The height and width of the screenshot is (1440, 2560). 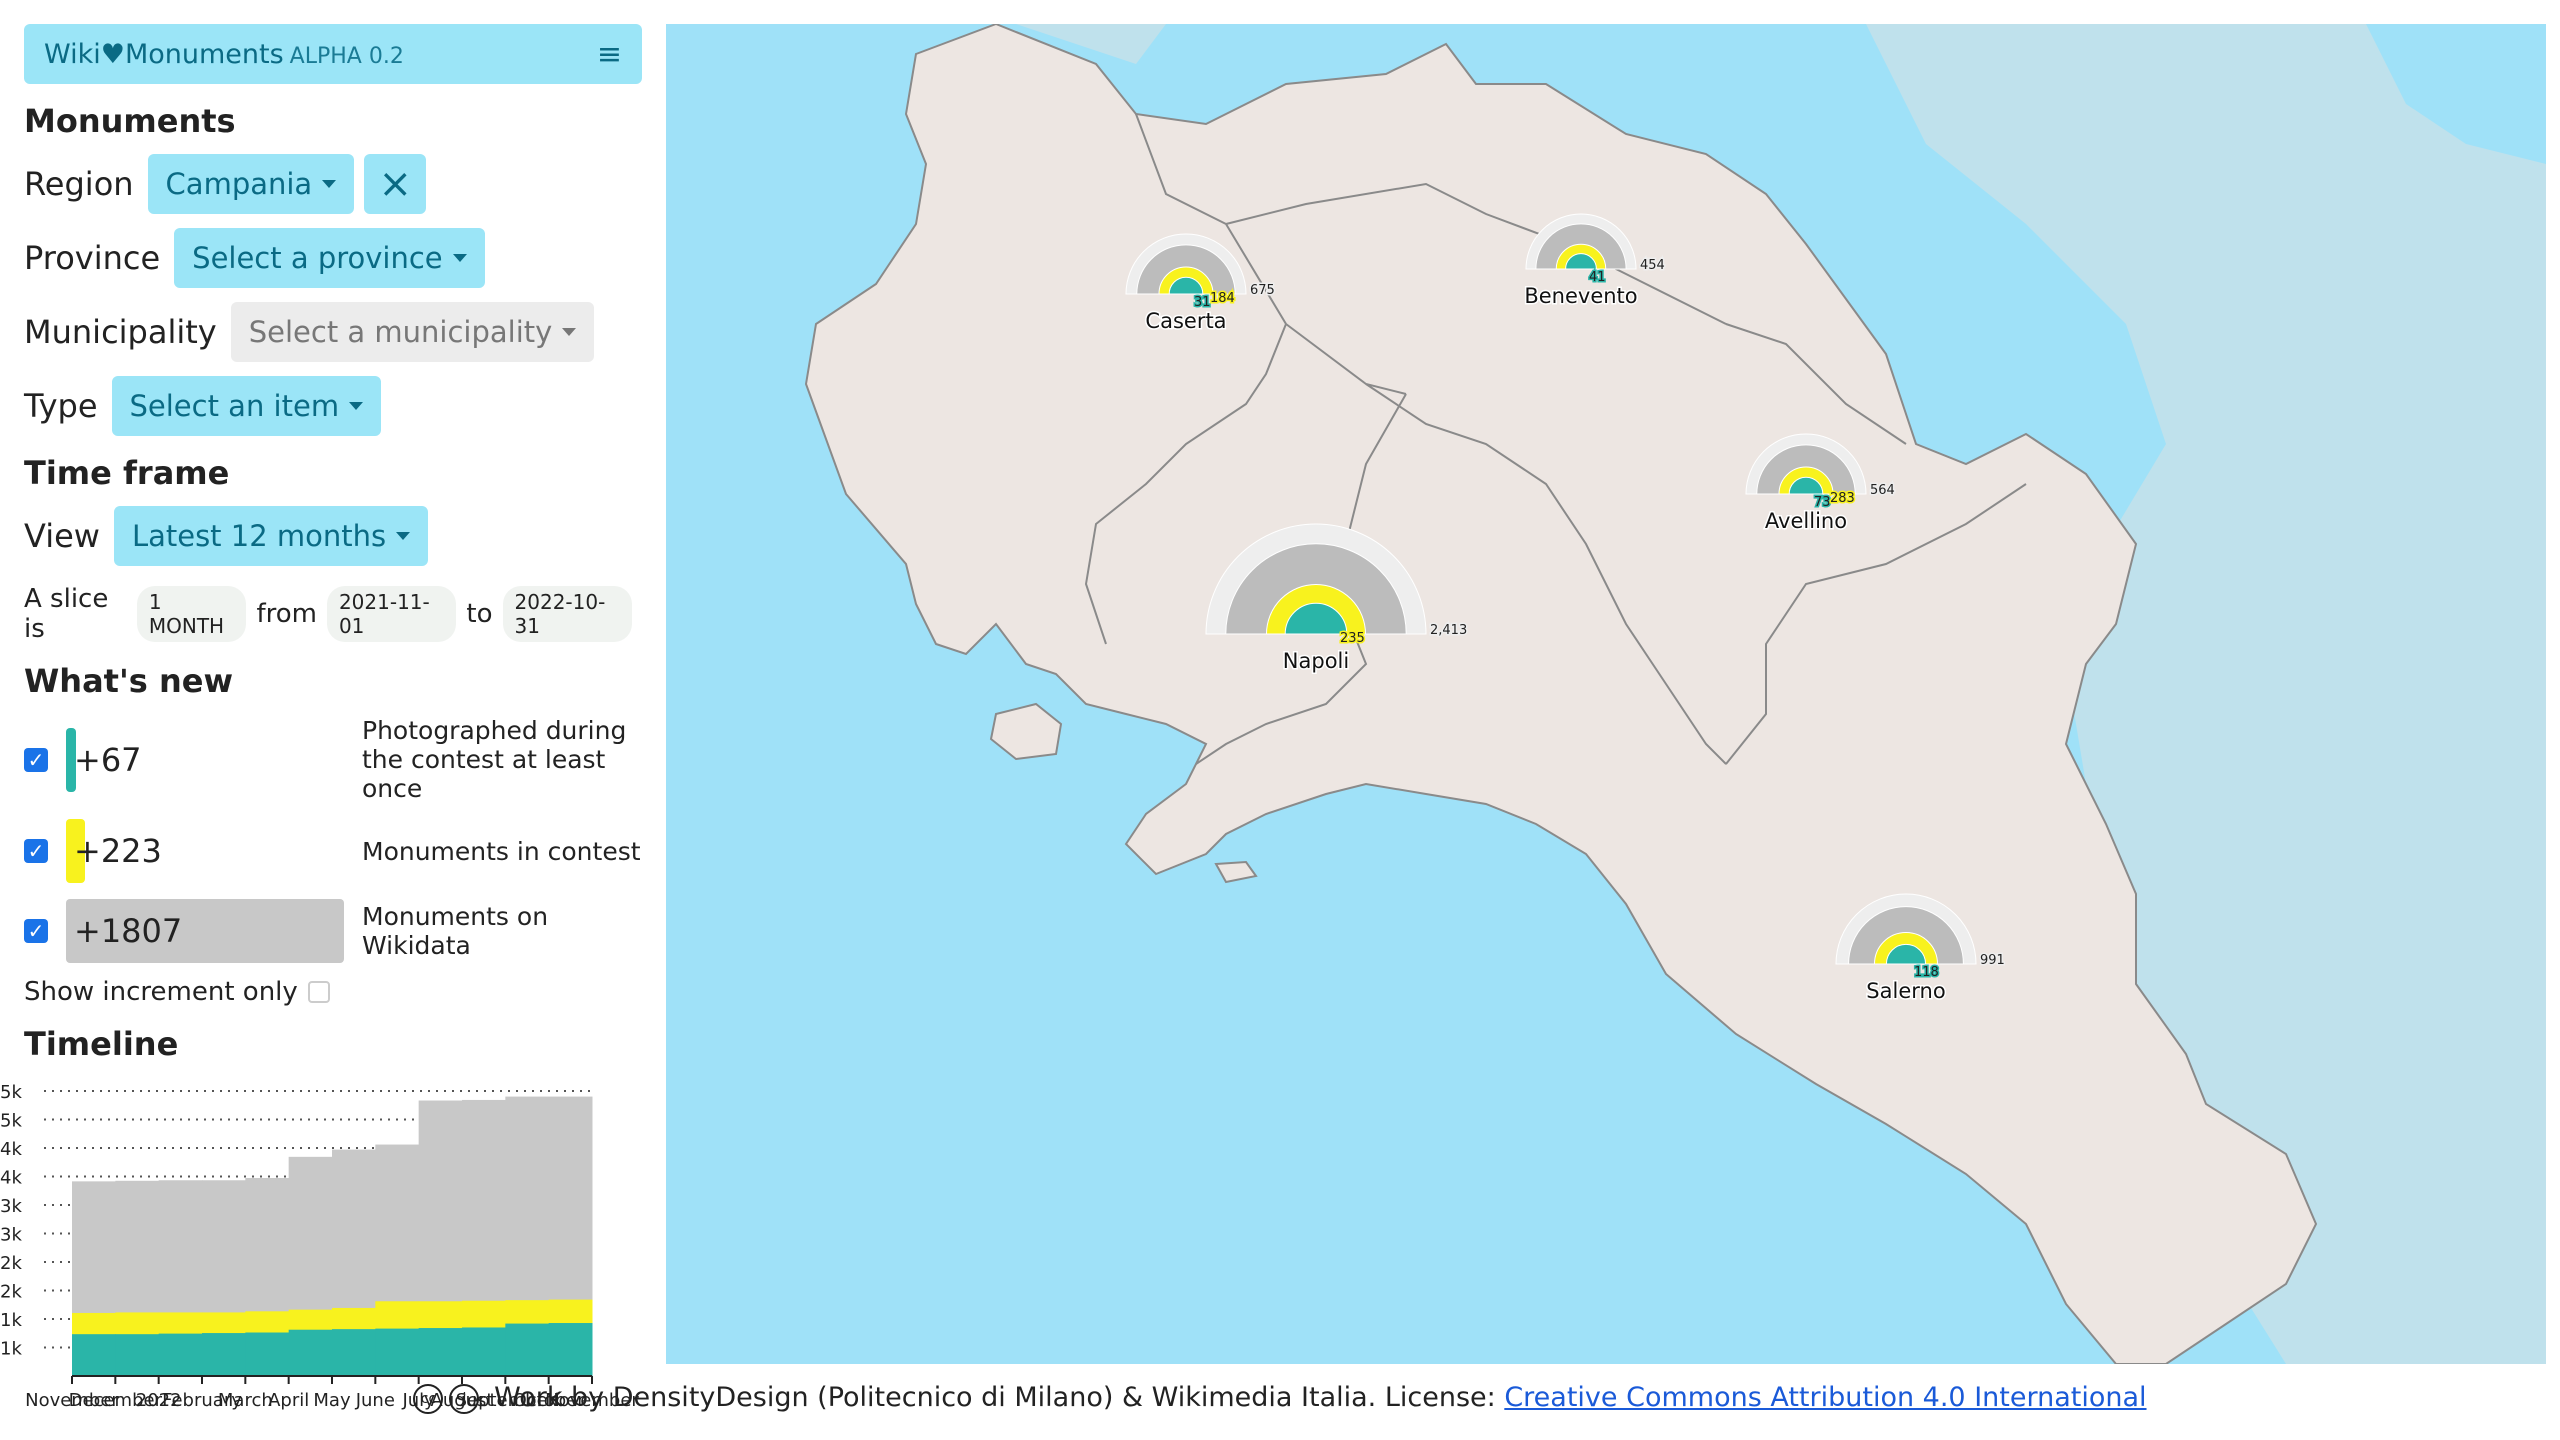 What do you see at coordinates (609, 54) in the screenshot?
I see `menu-icon: ≡` at bounding box center [609, 54].